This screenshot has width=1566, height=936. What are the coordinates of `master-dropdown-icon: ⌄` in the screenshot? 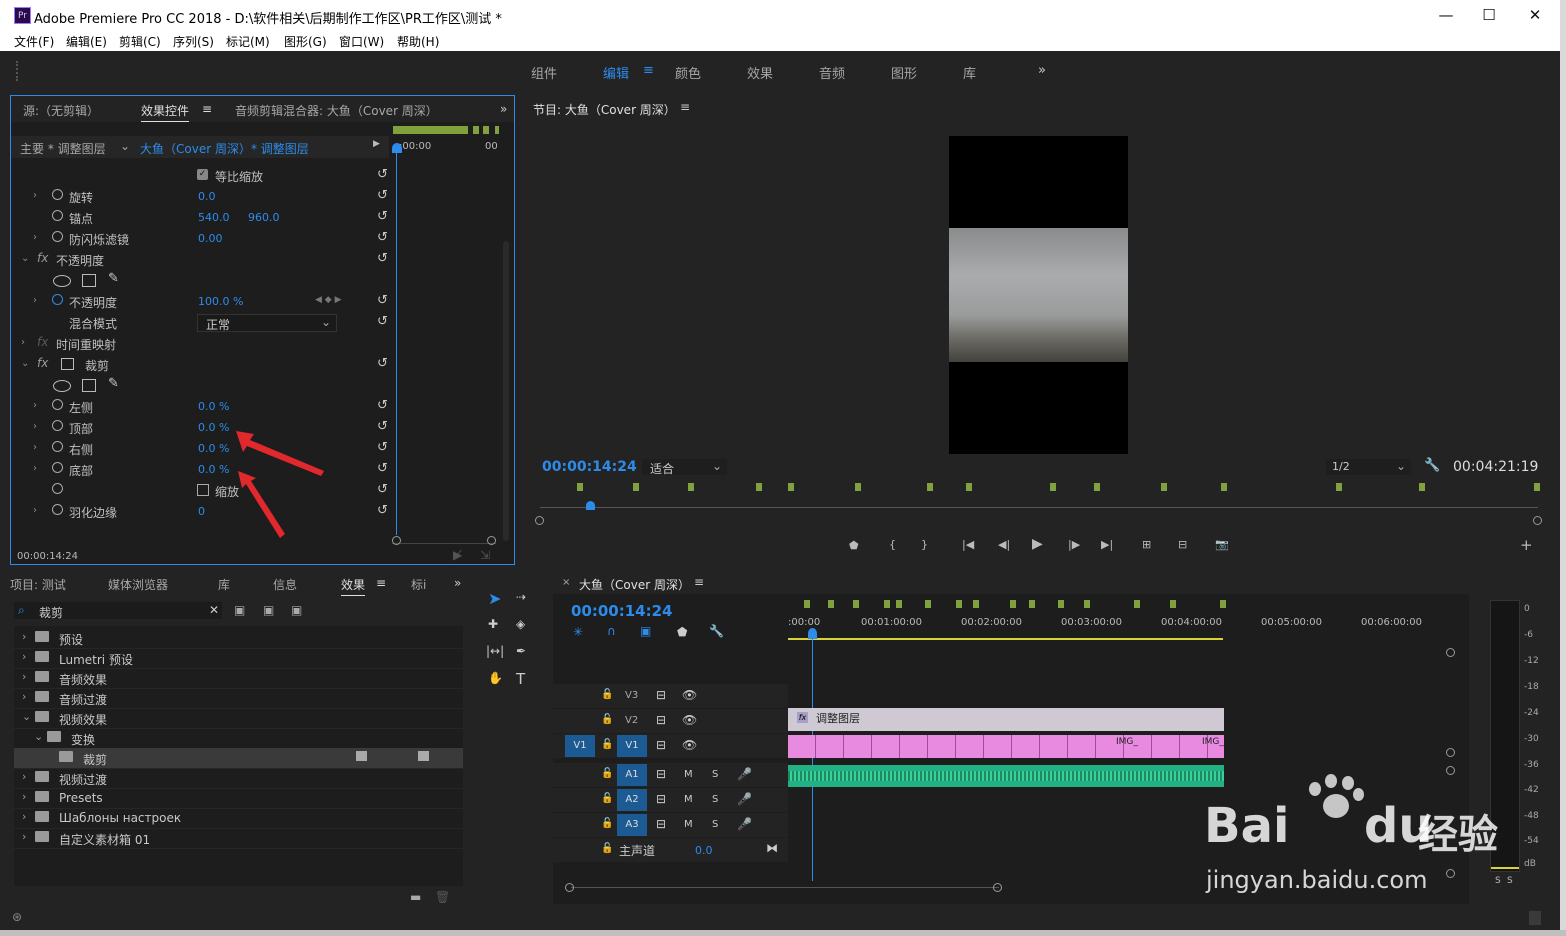 It's located at (125, 146).